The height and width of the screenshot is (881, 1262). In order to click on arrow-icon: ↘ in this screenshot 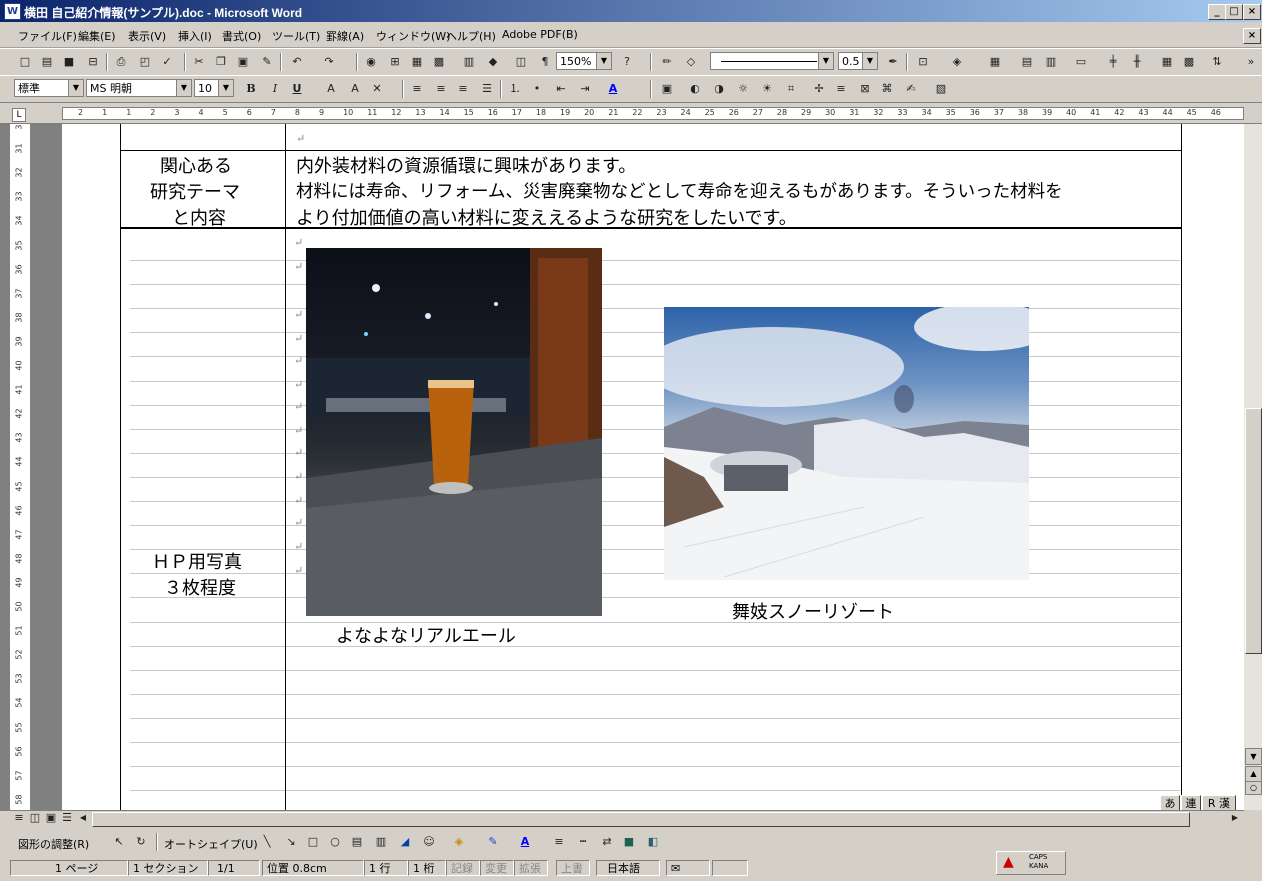, I will do `click(291, 842)`.